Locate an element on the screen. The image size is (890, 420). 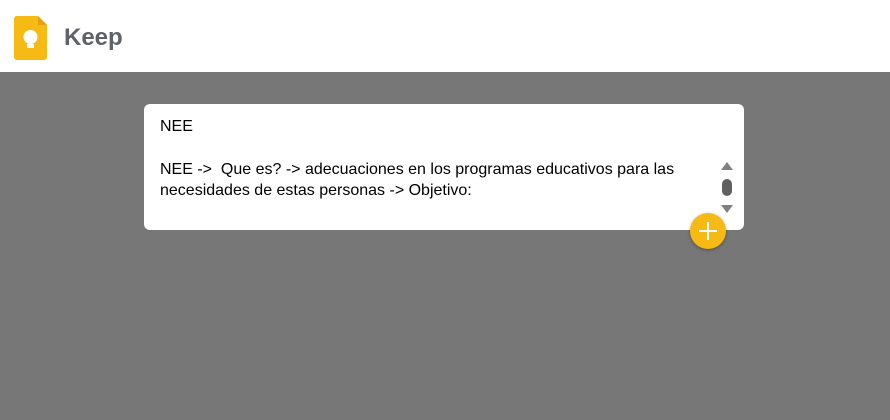
scroll-thumb is located at coordinates (727, 187).